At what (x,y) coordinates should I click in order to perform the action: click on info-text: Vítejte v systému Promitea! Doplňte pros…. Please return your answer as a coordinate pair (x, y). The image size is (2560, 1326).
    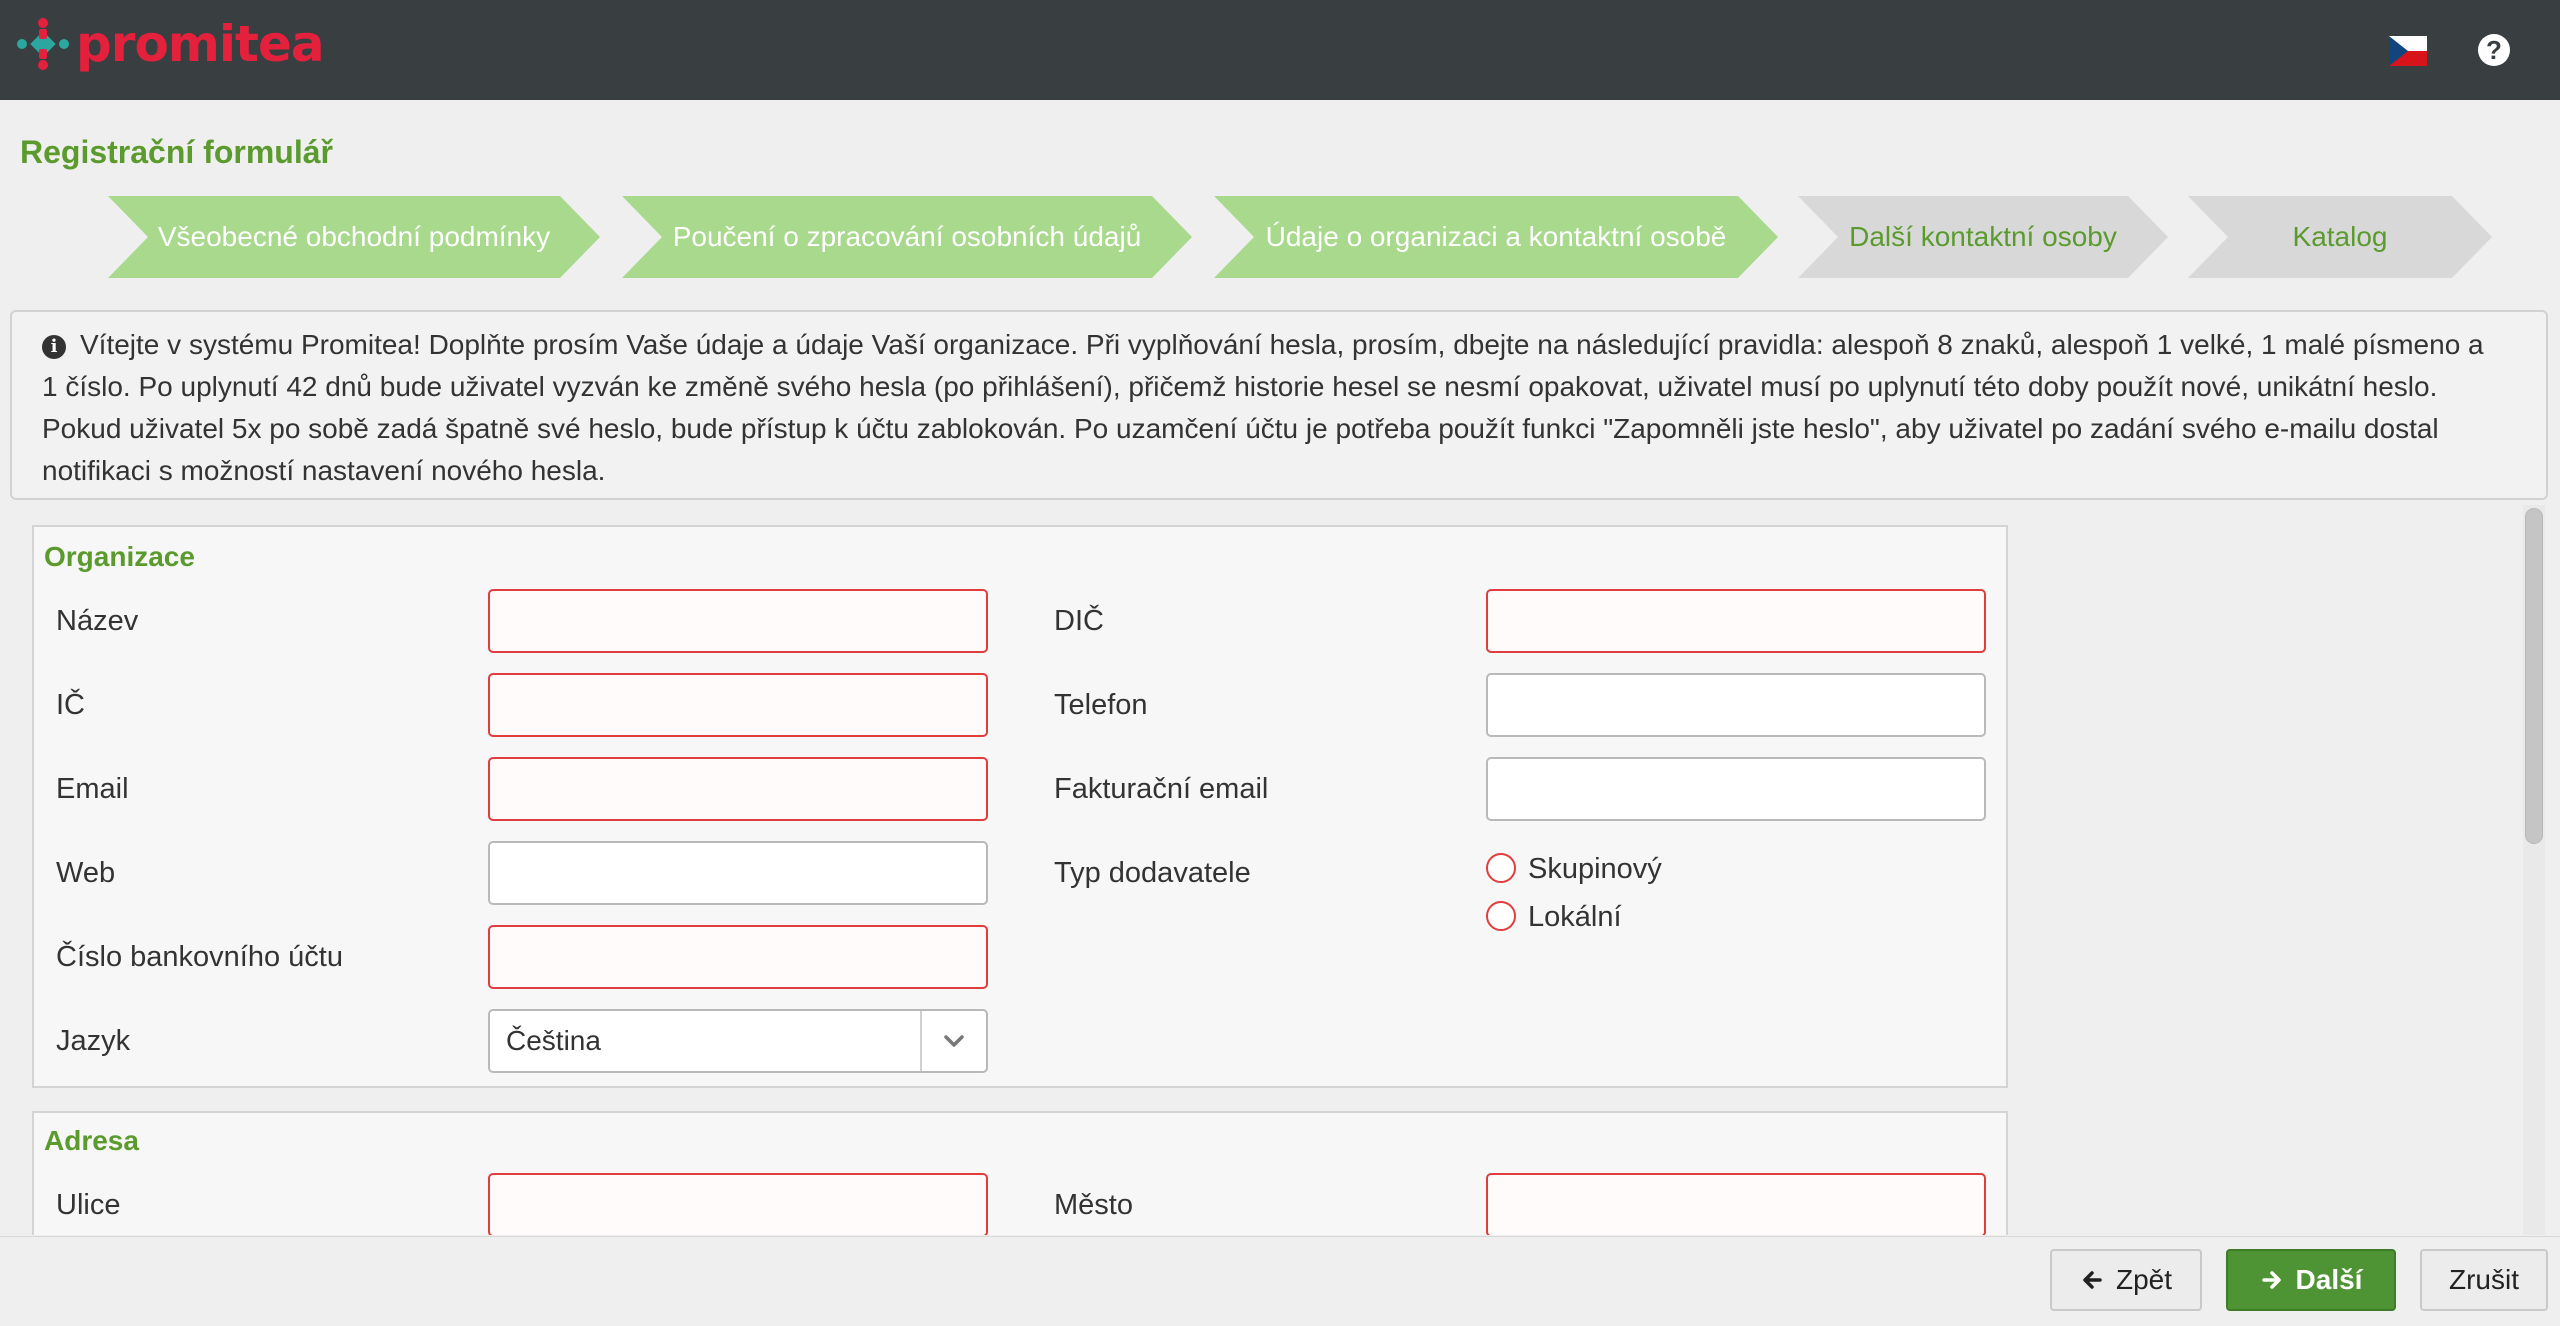
    Looking at the image, I should click on (1263, 407).